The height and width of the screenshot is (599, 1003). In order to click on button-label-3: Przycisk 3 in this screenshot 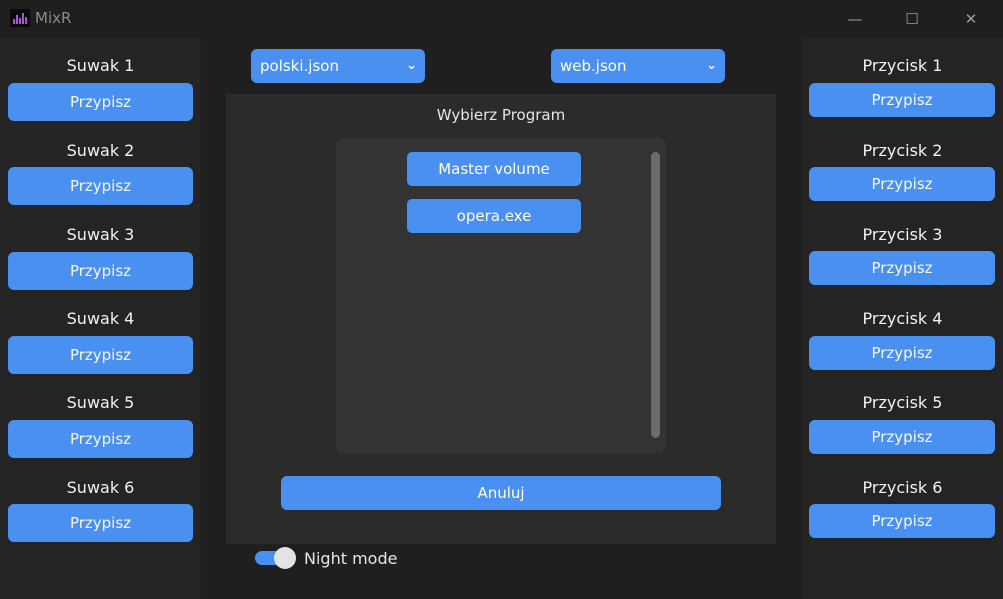, I will do `click(902, 234)`.